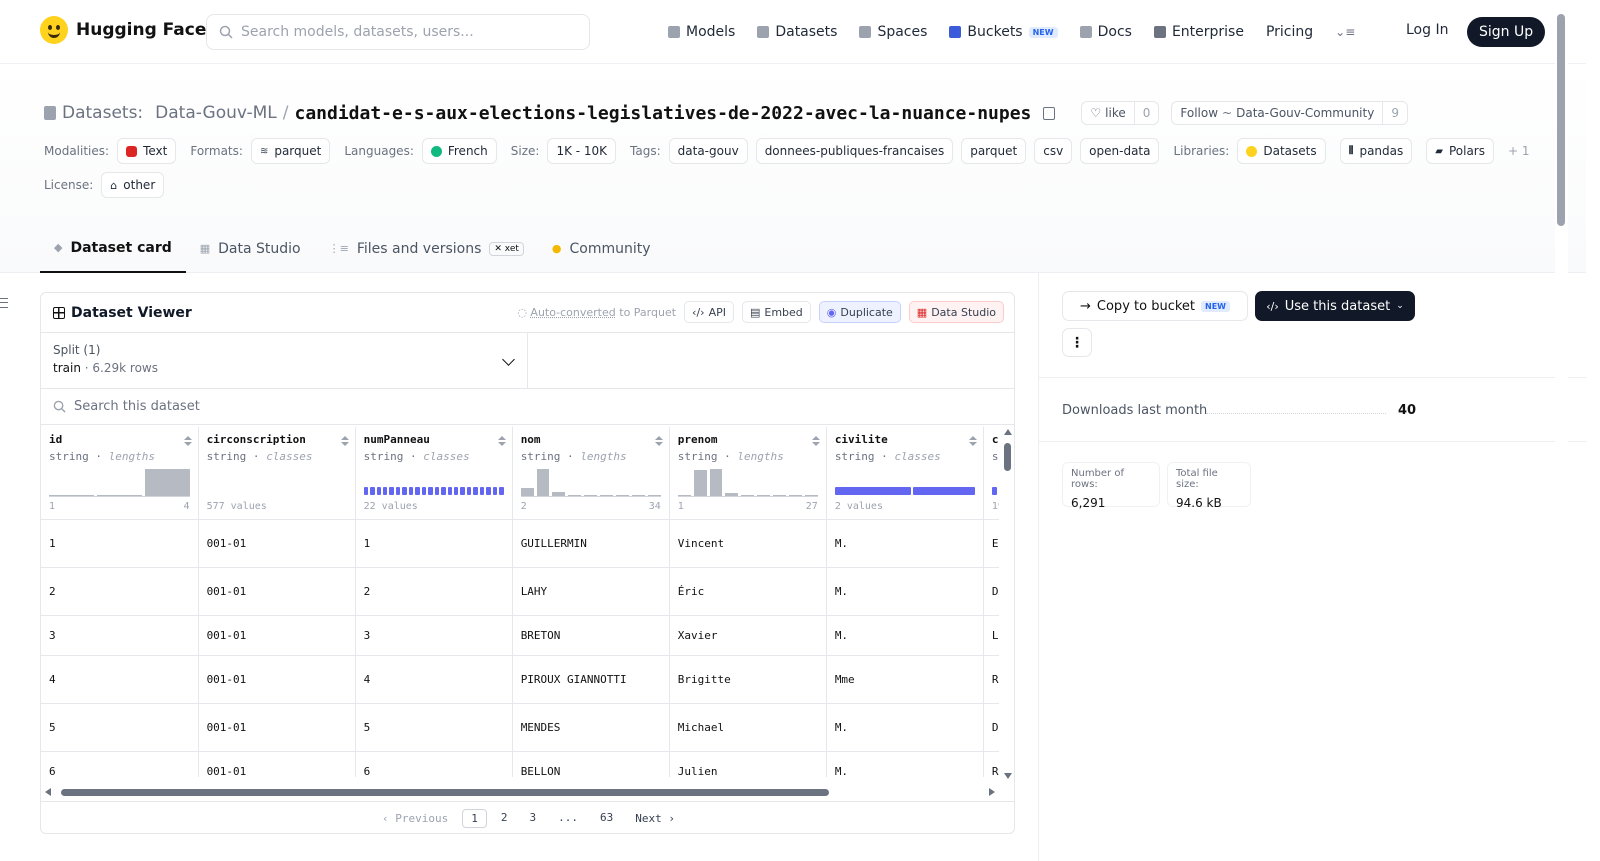 This screenshot has height=861, width=1600. I want to click on cell-codeNuance: DXG, so click(991, 591).